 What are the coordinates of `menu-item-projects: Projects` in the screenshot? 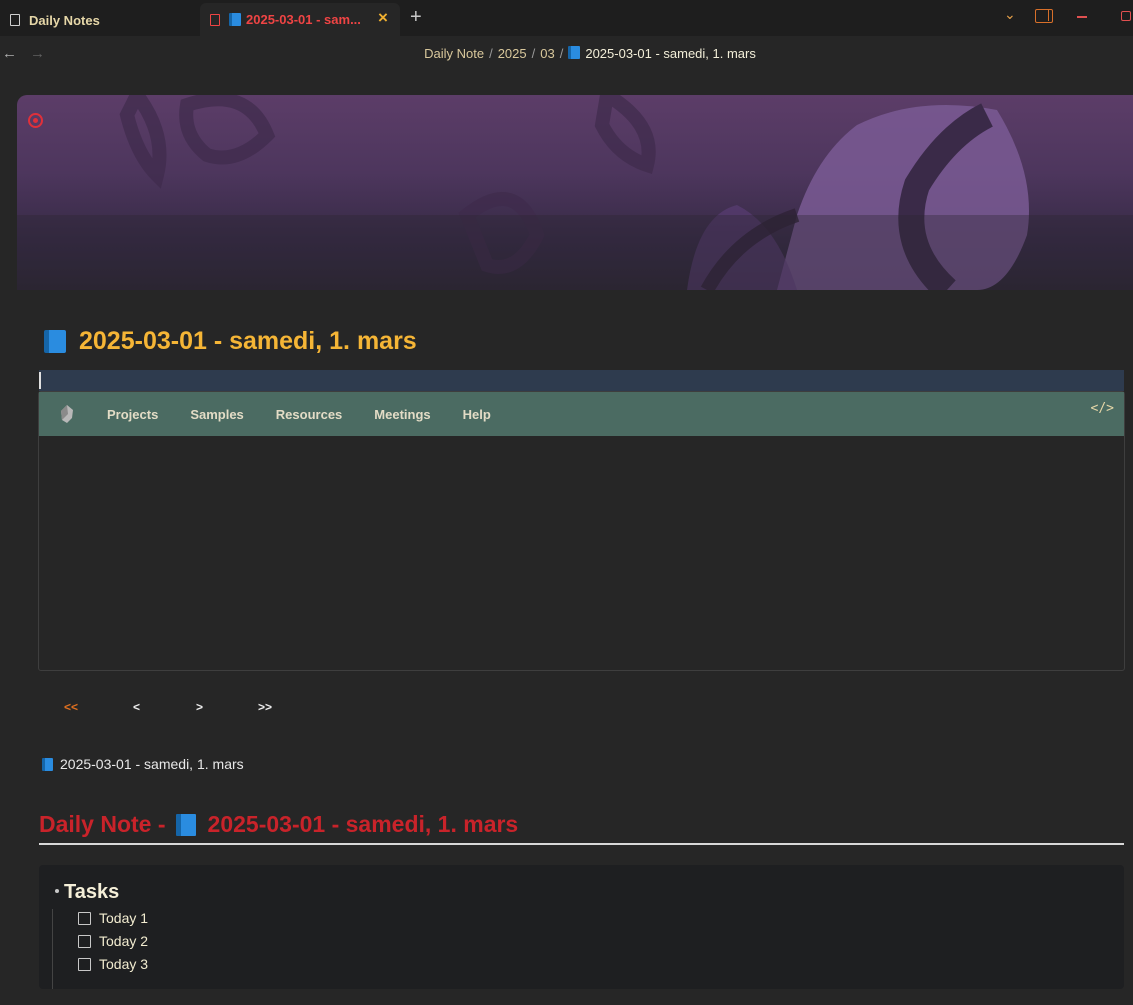 It's located at (132, 414).